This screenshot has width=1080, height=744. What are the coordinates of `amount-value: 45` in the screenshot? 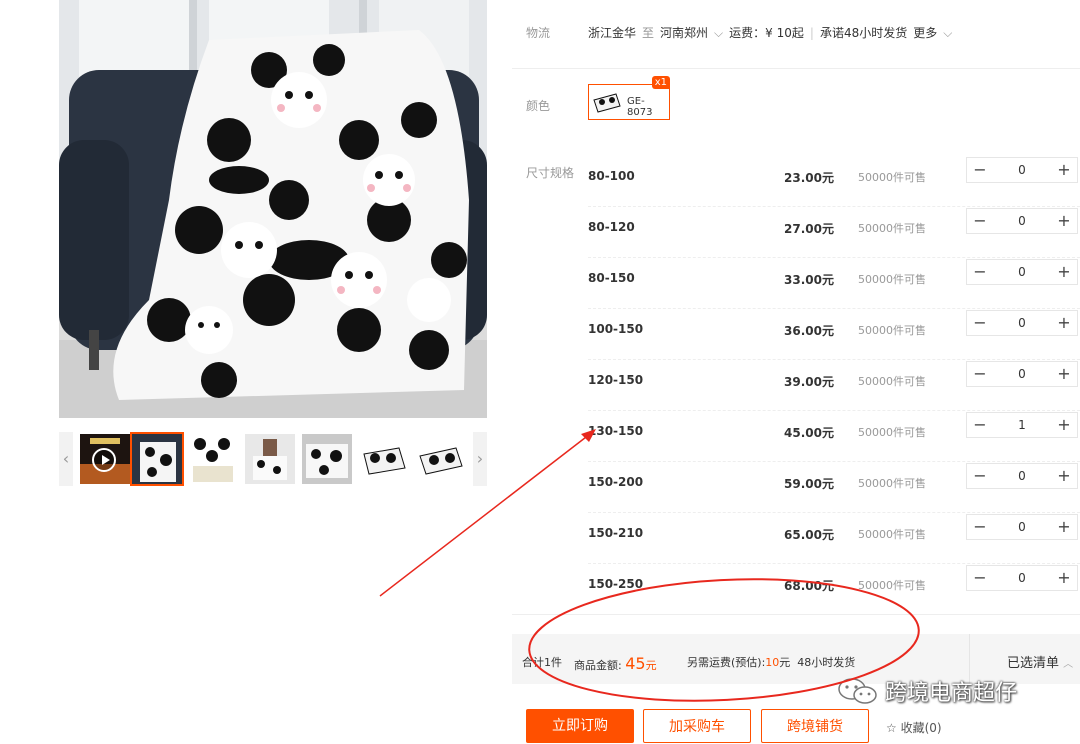 It's located at (635, 663).